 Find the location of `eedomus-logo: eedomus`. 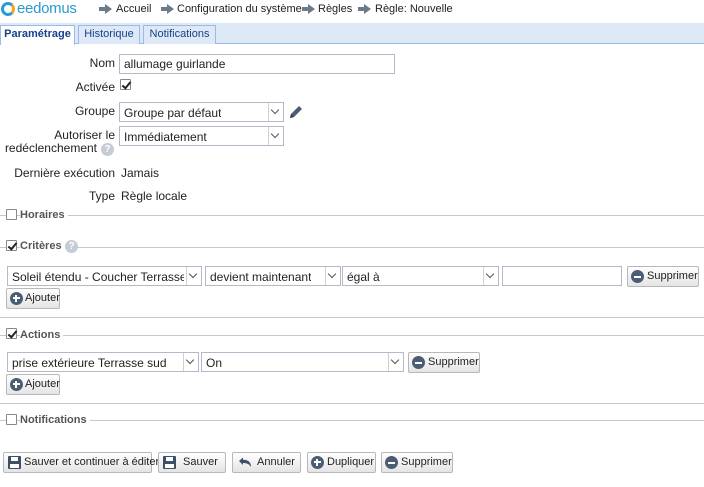

eedomus-logo: eedomus is located at coordinates (38, 8).